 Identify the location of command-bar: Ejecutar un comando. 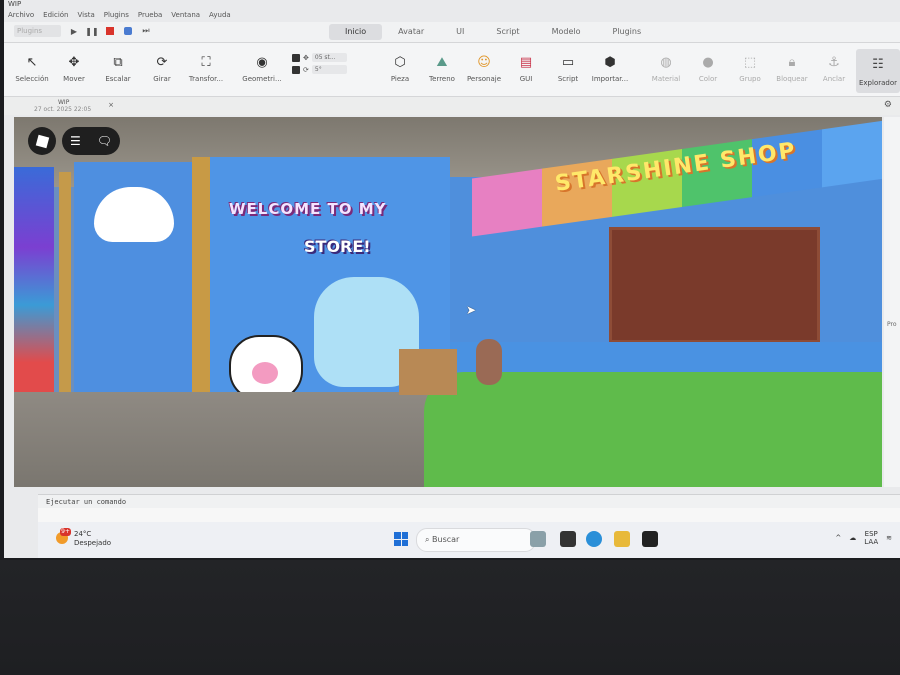
(469, 501).